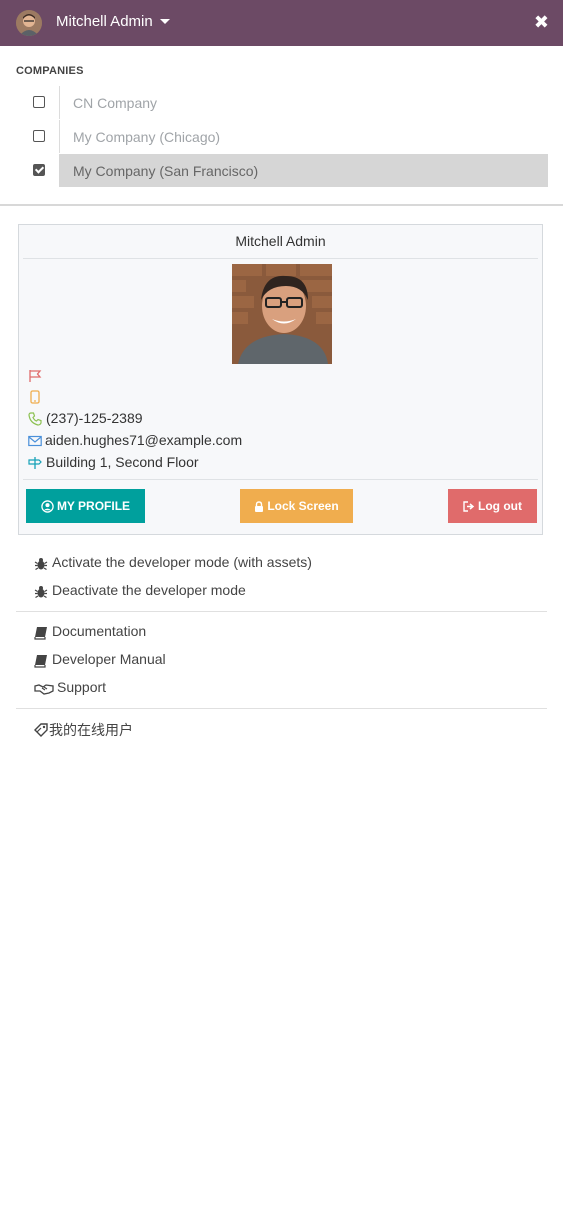  What do you see at coordinates (303, 170) in the screenshot?
I see `company-name-cell-active: My Company (San Francisco)` at bounding box center [303, 170].